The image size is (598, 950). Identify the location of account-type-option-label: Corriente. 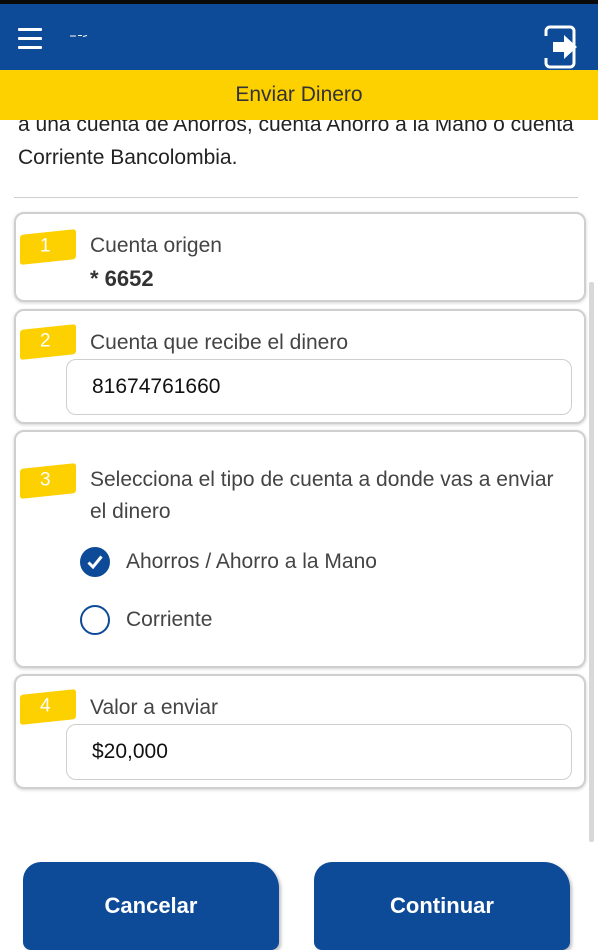
(169, 619).